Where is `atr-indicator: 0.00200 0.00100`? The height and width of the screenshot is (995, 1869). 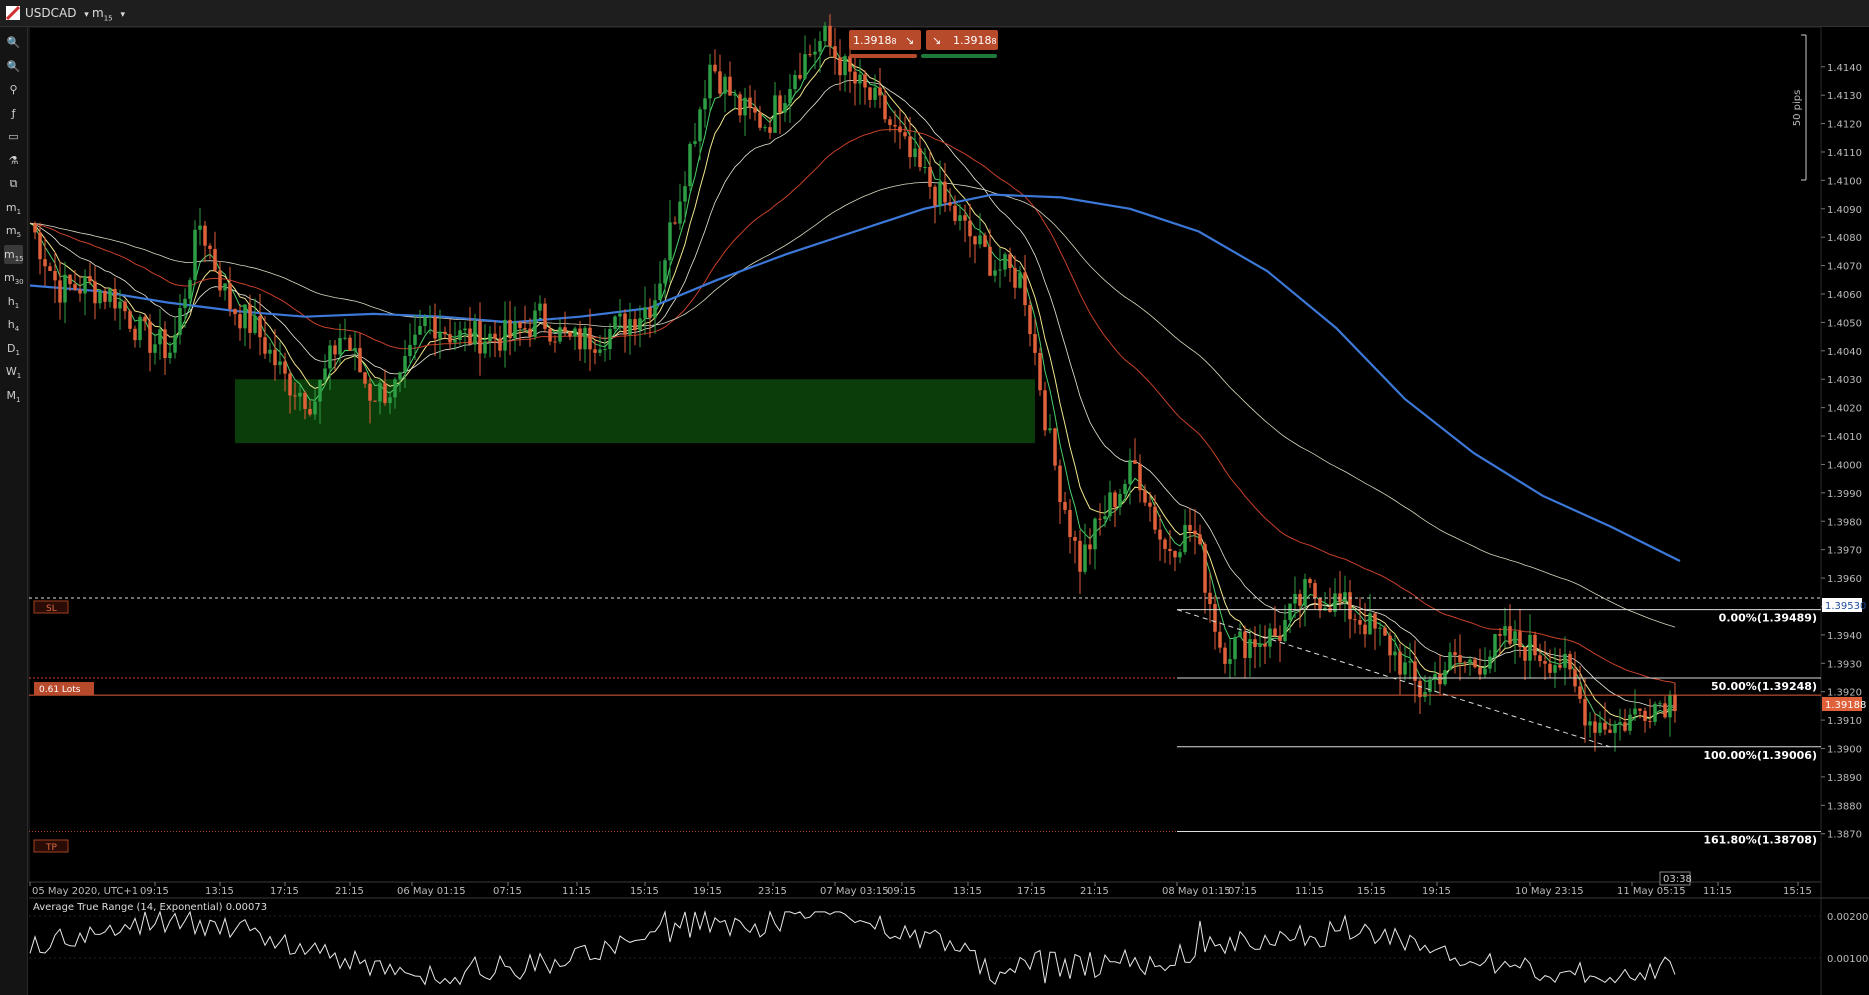
atr-indicator: 0.00200 0.00100 is located at coordinates (948, 947).